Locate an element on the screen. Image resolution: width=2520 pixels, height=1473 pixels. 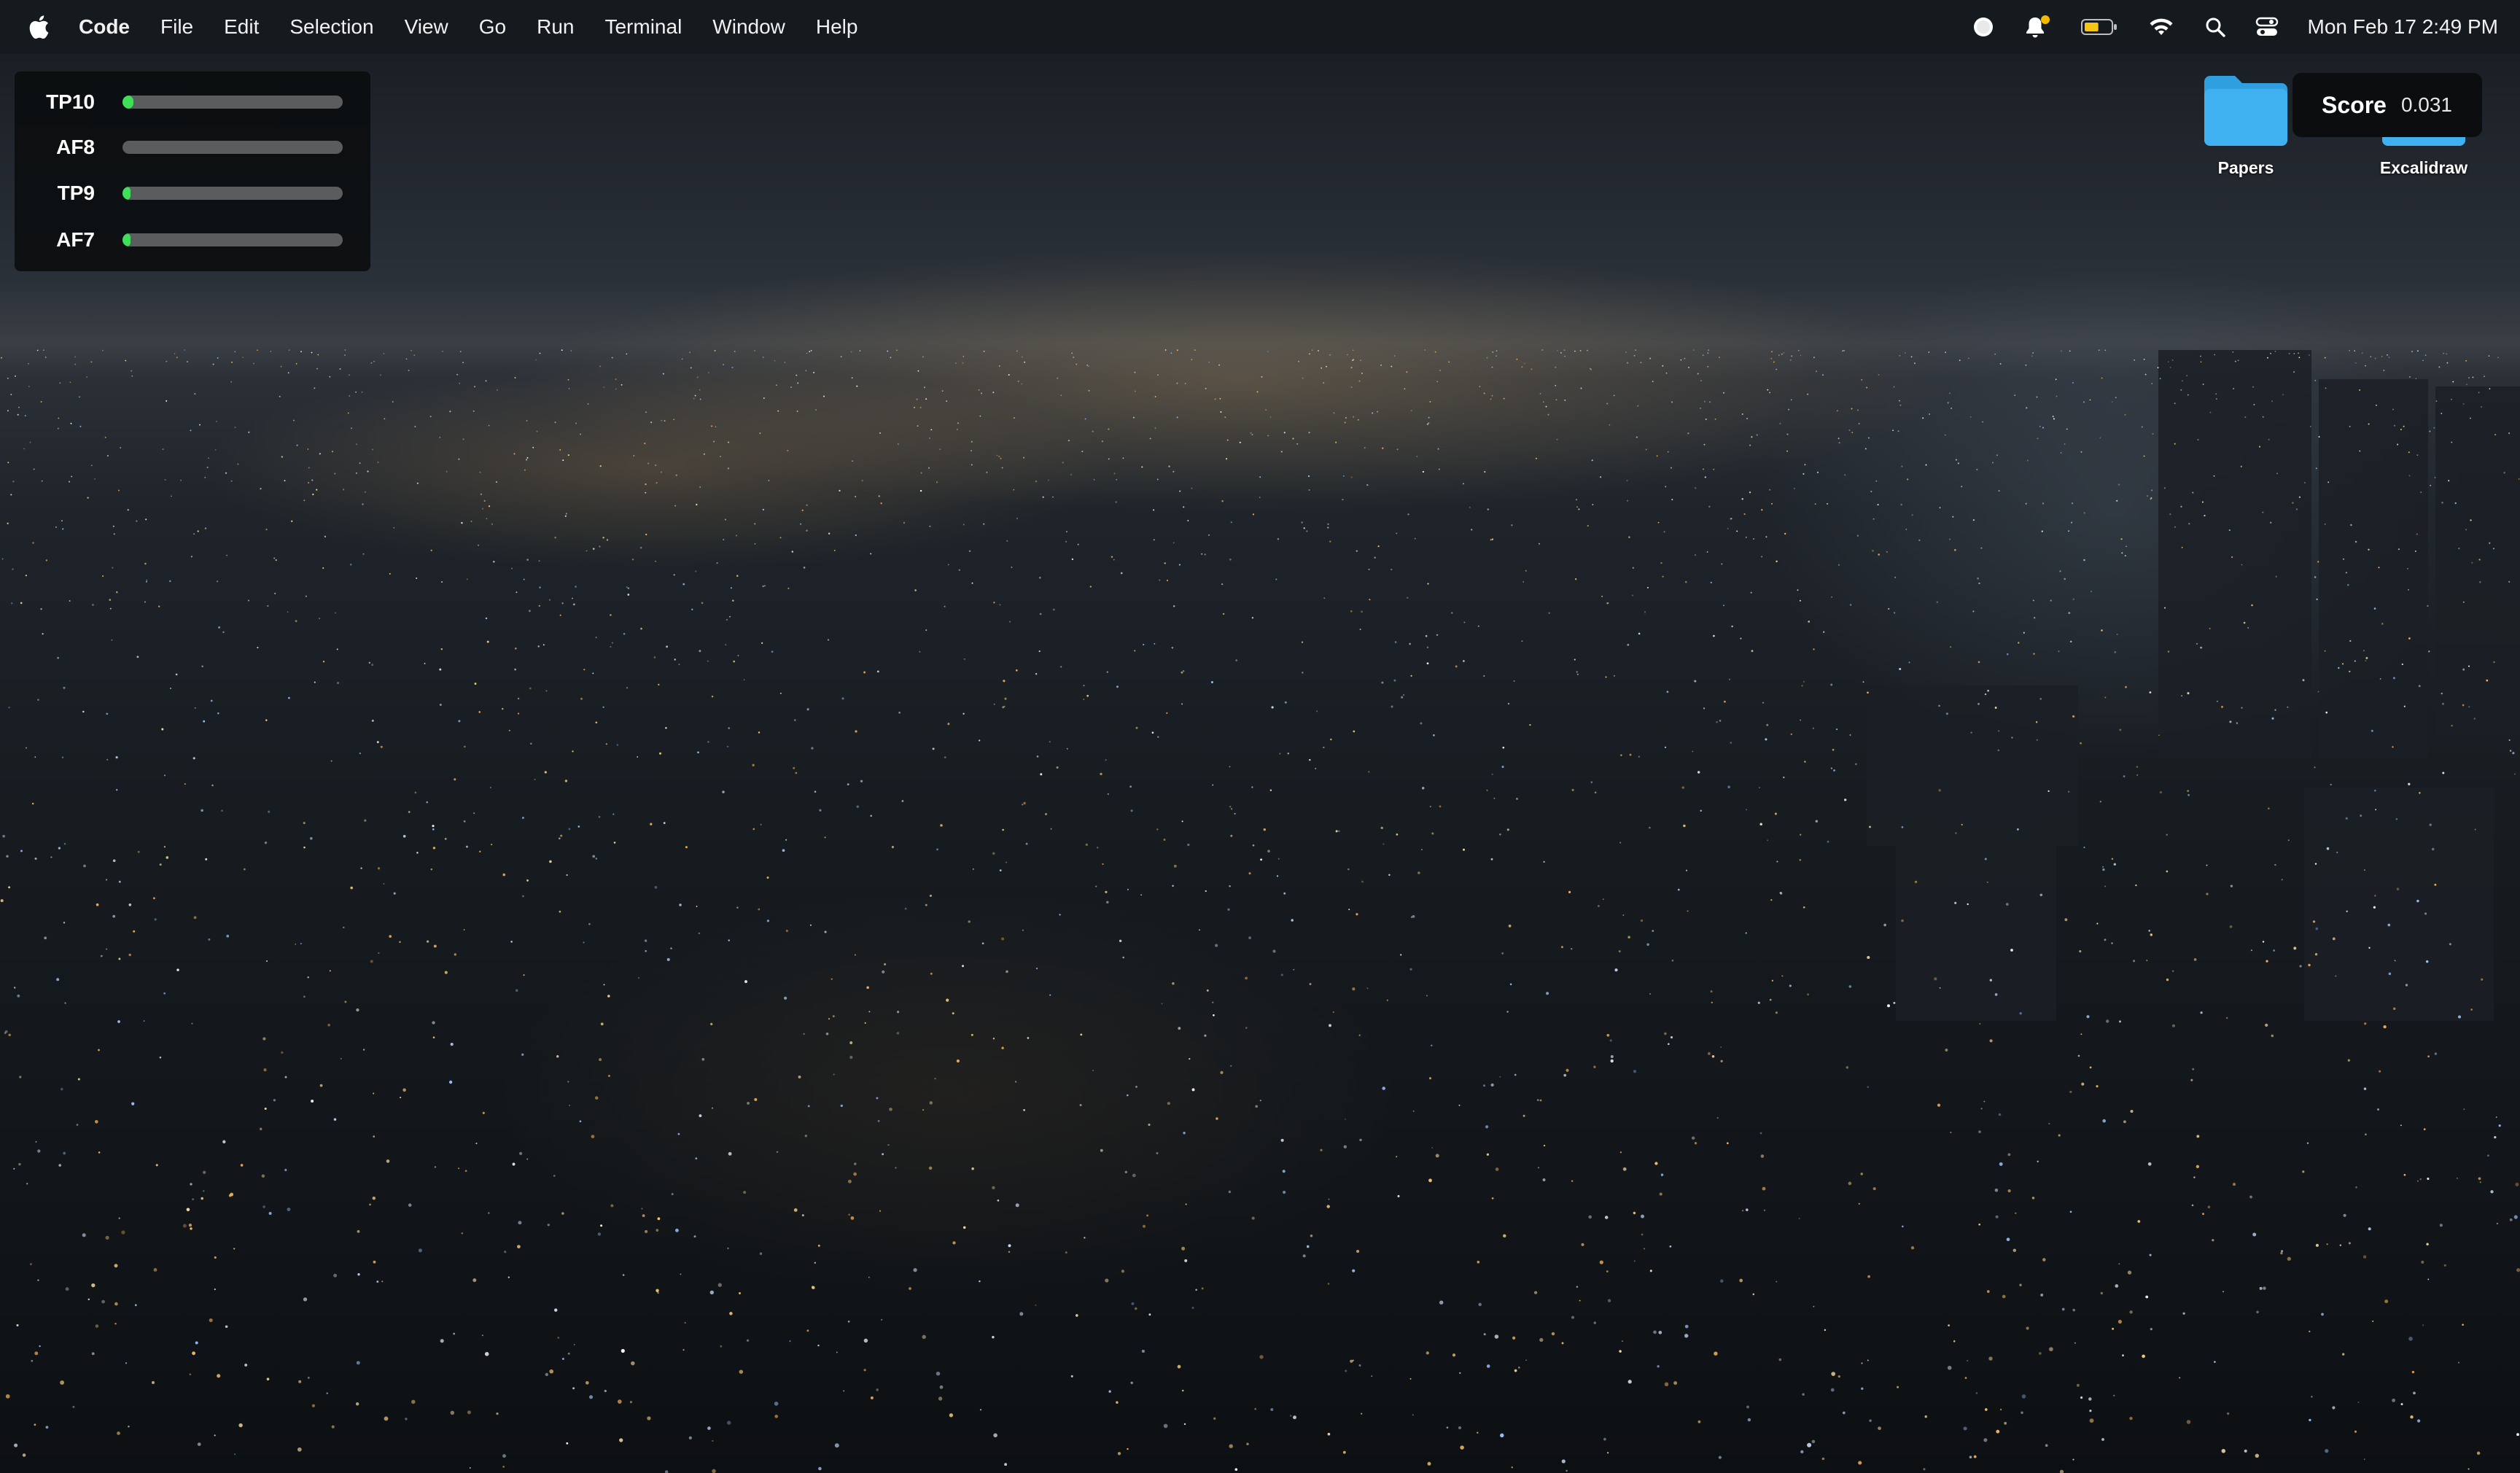
battery-icon is located at coordinates (2099, 27).